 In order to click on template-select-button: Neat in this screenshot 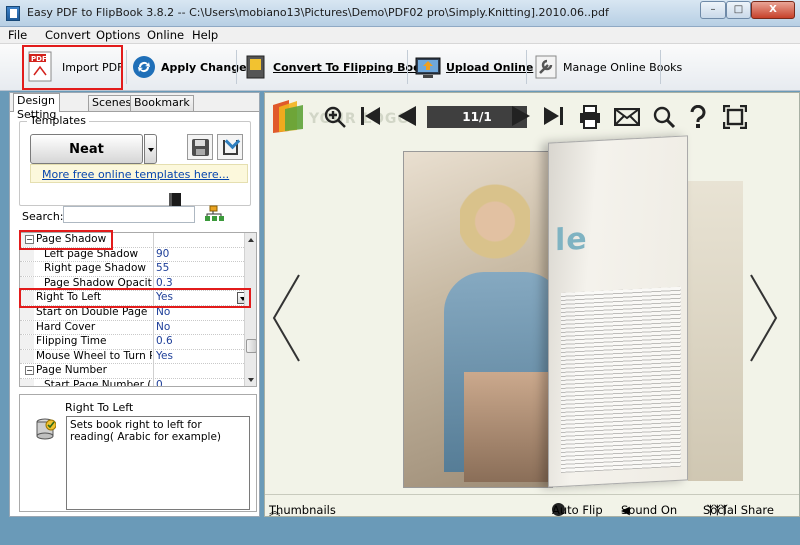, I will do `click(105, 172)`.